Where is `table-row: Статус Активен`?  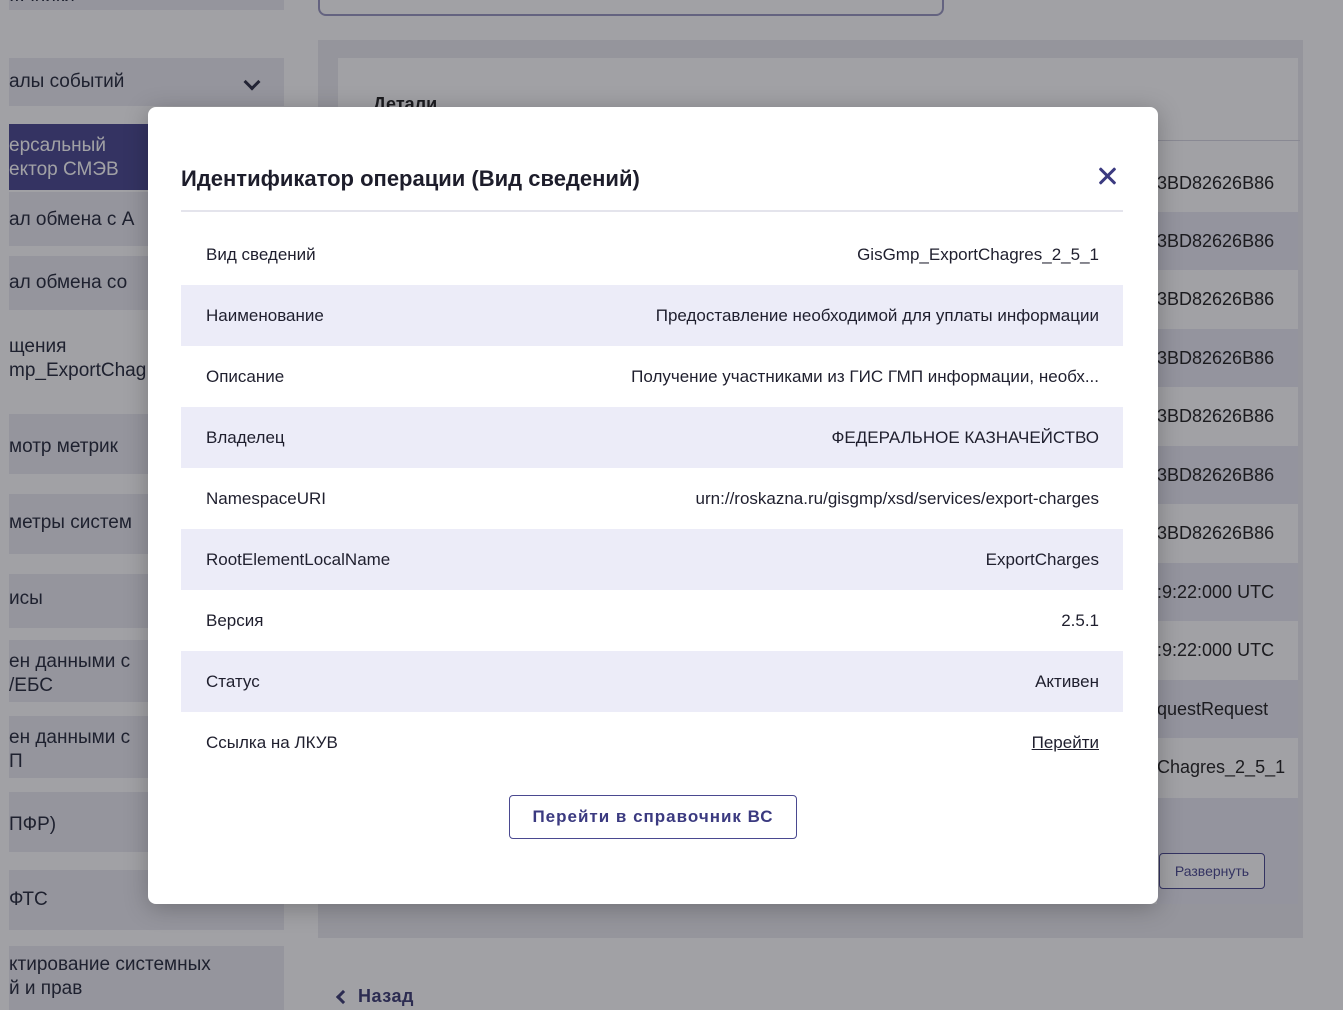
table-row: Статус Активен is located at coordinates (652, 681).